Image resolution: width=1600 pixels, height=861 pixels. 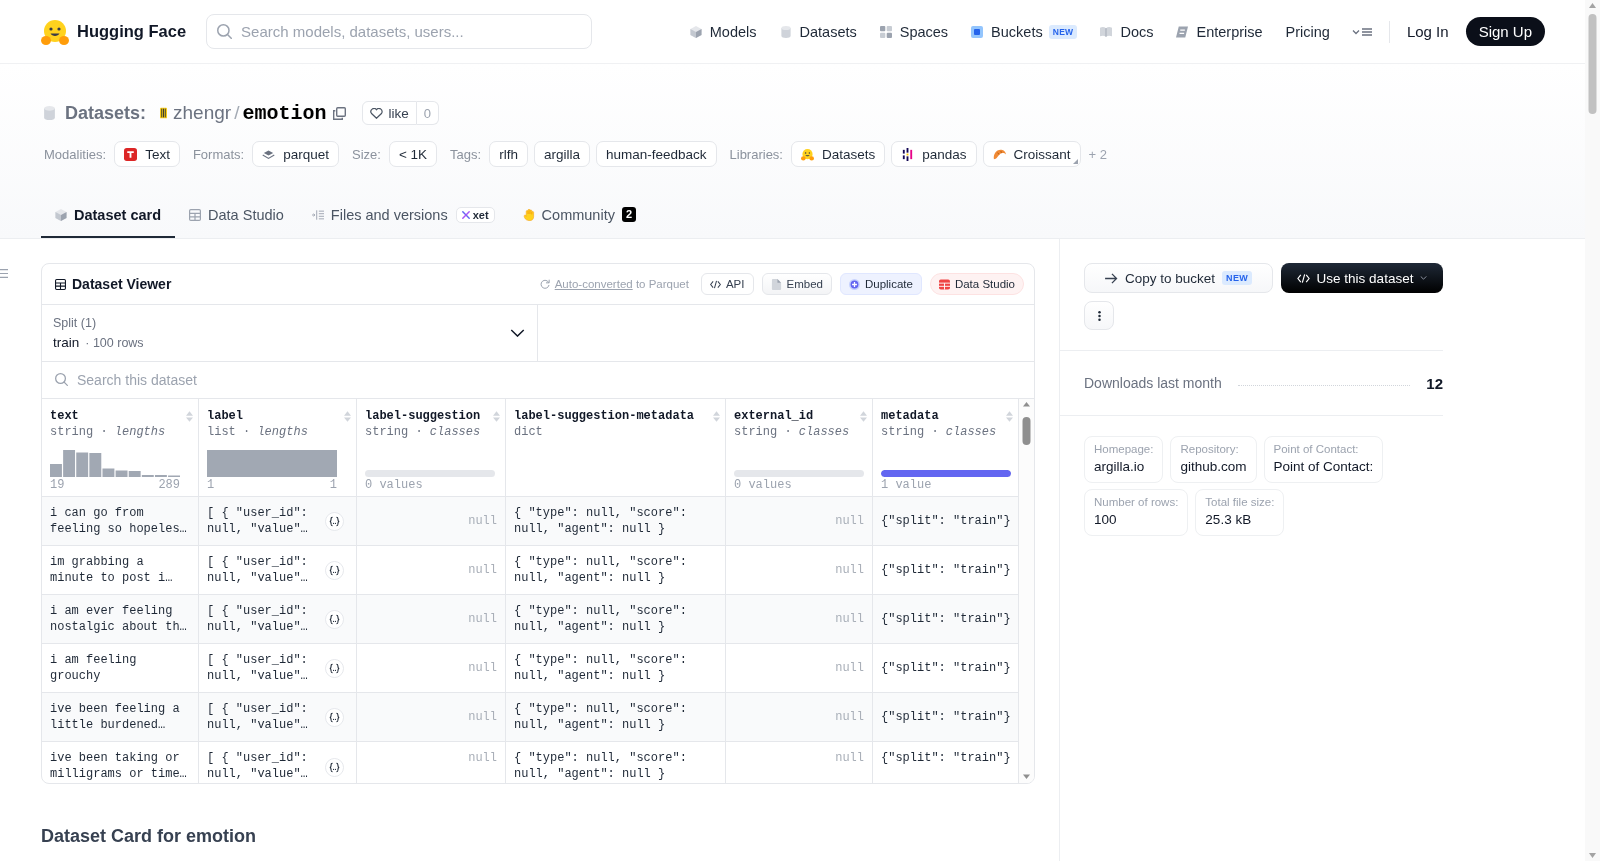 I want to click on bars-icon, so click(x=908, y=154).